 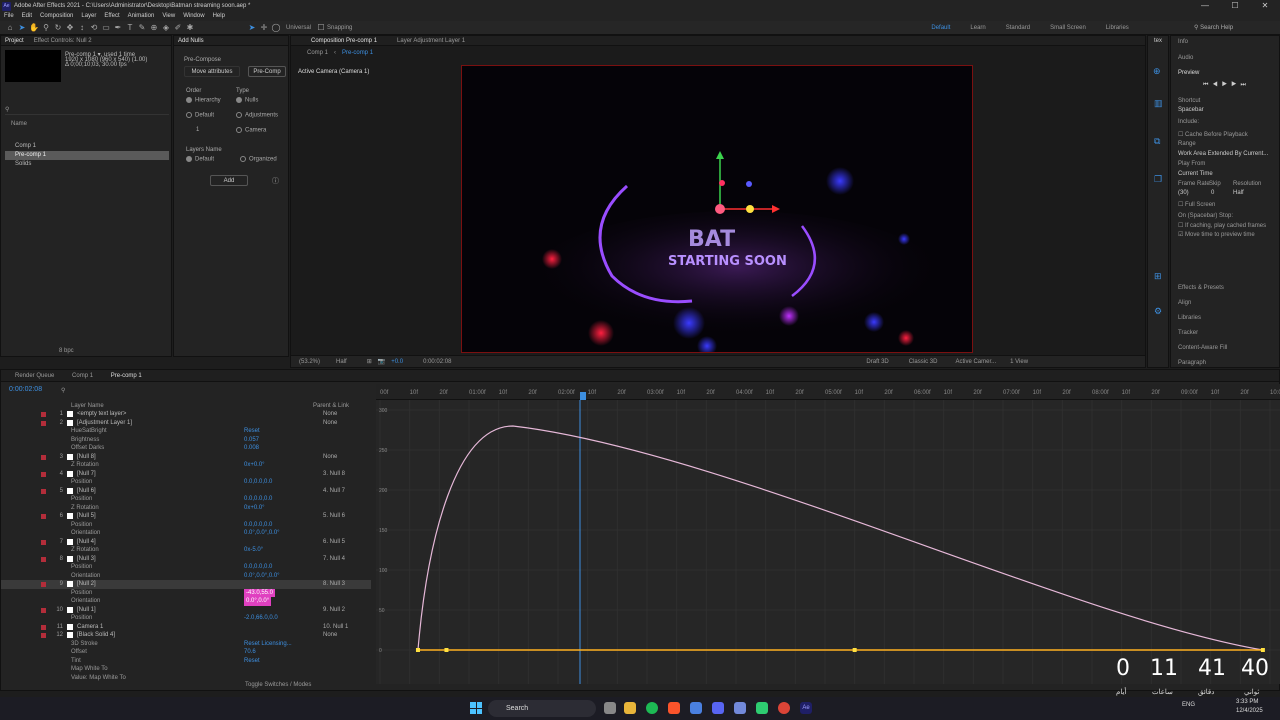 I want to click on camera-behind-tool-icon: ▭, so click(x=106, y=28).